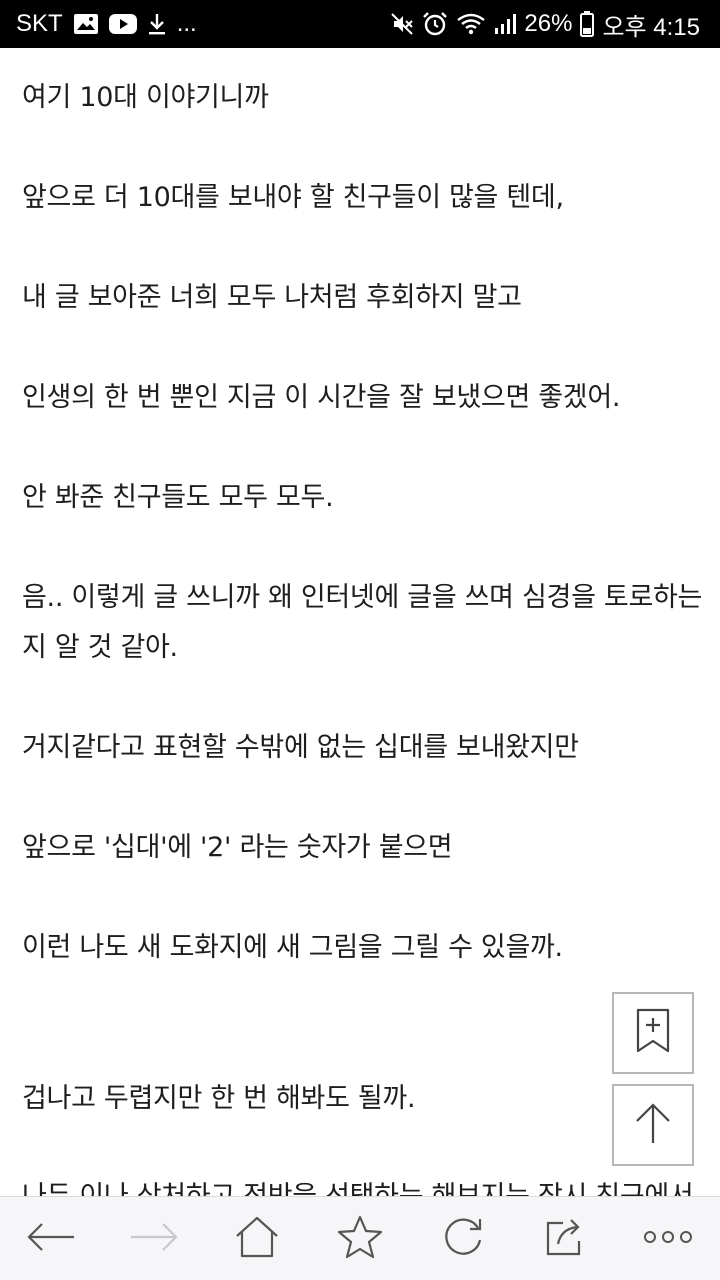 The width and height of the screenshot is (720, 1280). I want to click on wifi-icon, so click(471, 24).